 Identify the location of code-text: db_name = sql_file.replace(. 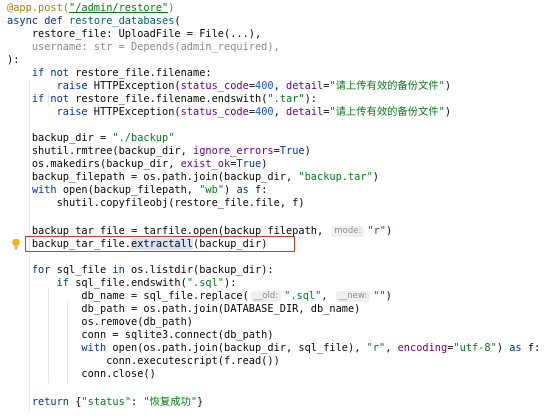
(165, 296).